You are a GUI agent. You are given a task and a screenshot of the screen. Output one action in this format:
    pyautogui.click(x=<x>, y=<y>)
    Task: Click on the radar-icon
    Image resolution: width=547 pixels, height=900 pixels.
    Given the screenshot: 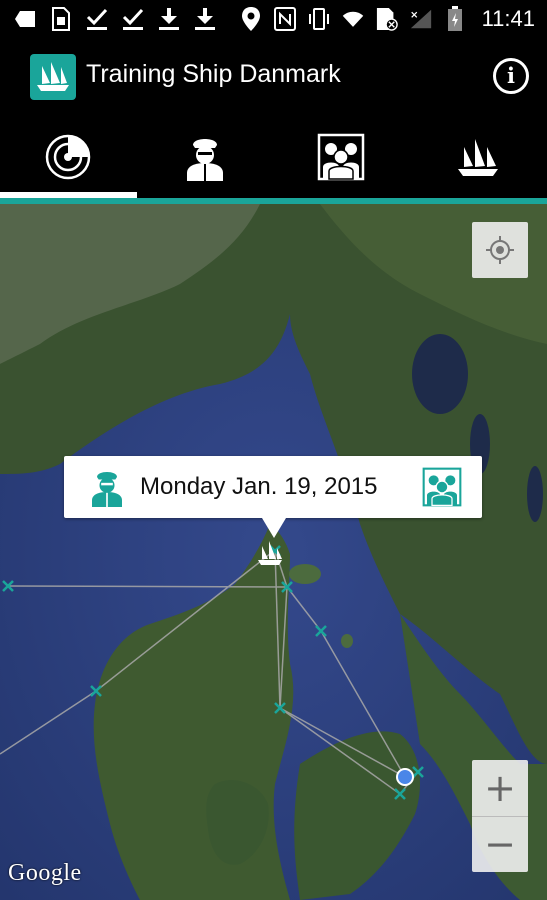 What is the action you would take?
    pyautogui.click(x=68, y=157)
    